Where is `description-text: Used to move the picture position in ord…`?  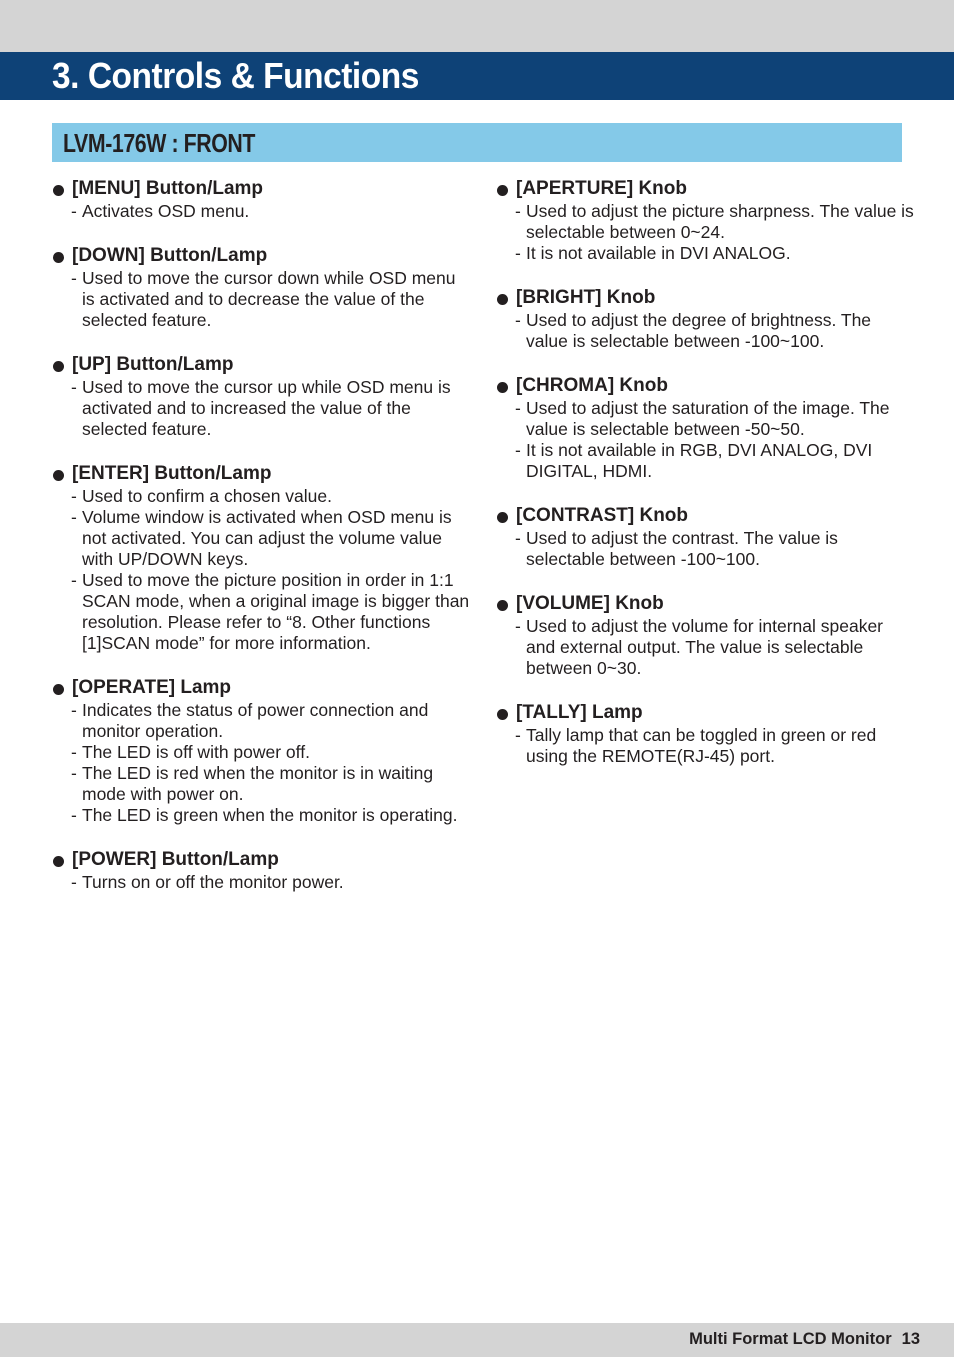 description-text: Used to move the picture position in ord… is located at coordinates (276, 611).